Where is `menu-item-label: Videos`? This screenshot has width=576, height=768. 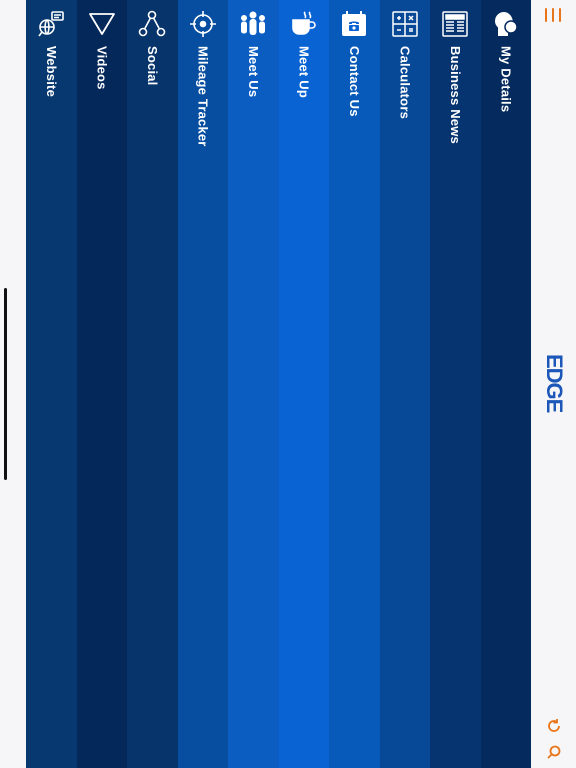 menu-item-label: Videos is located at coordinates (102, 68).